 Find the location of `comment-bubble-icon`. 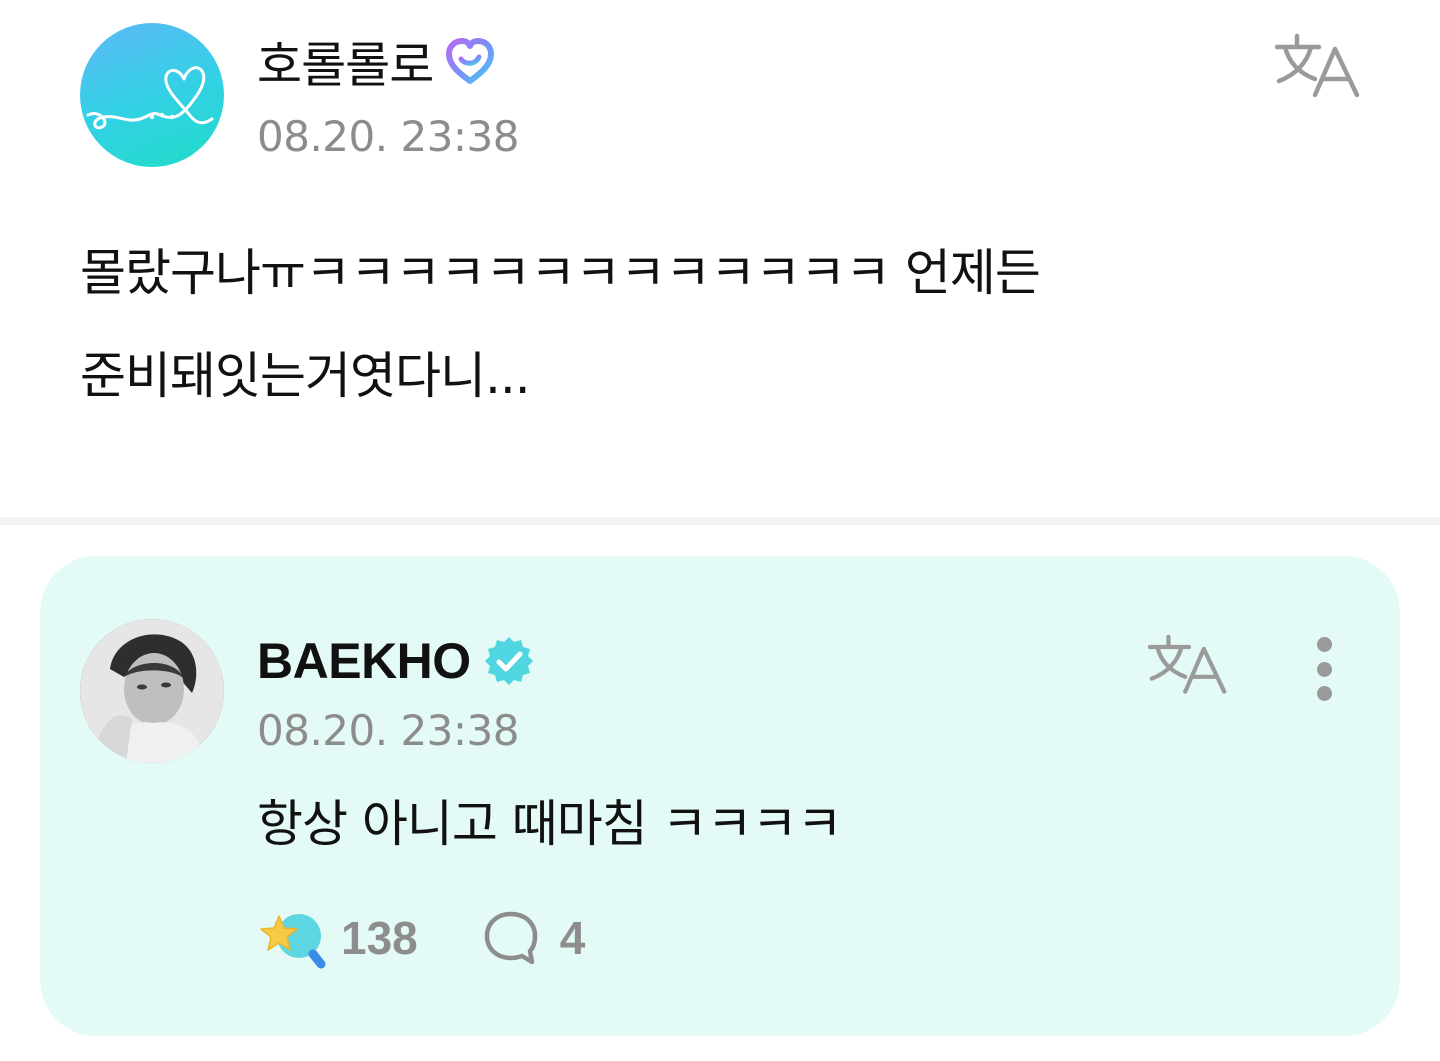

comment-bubble-icon is located at coordinates (511, 938).